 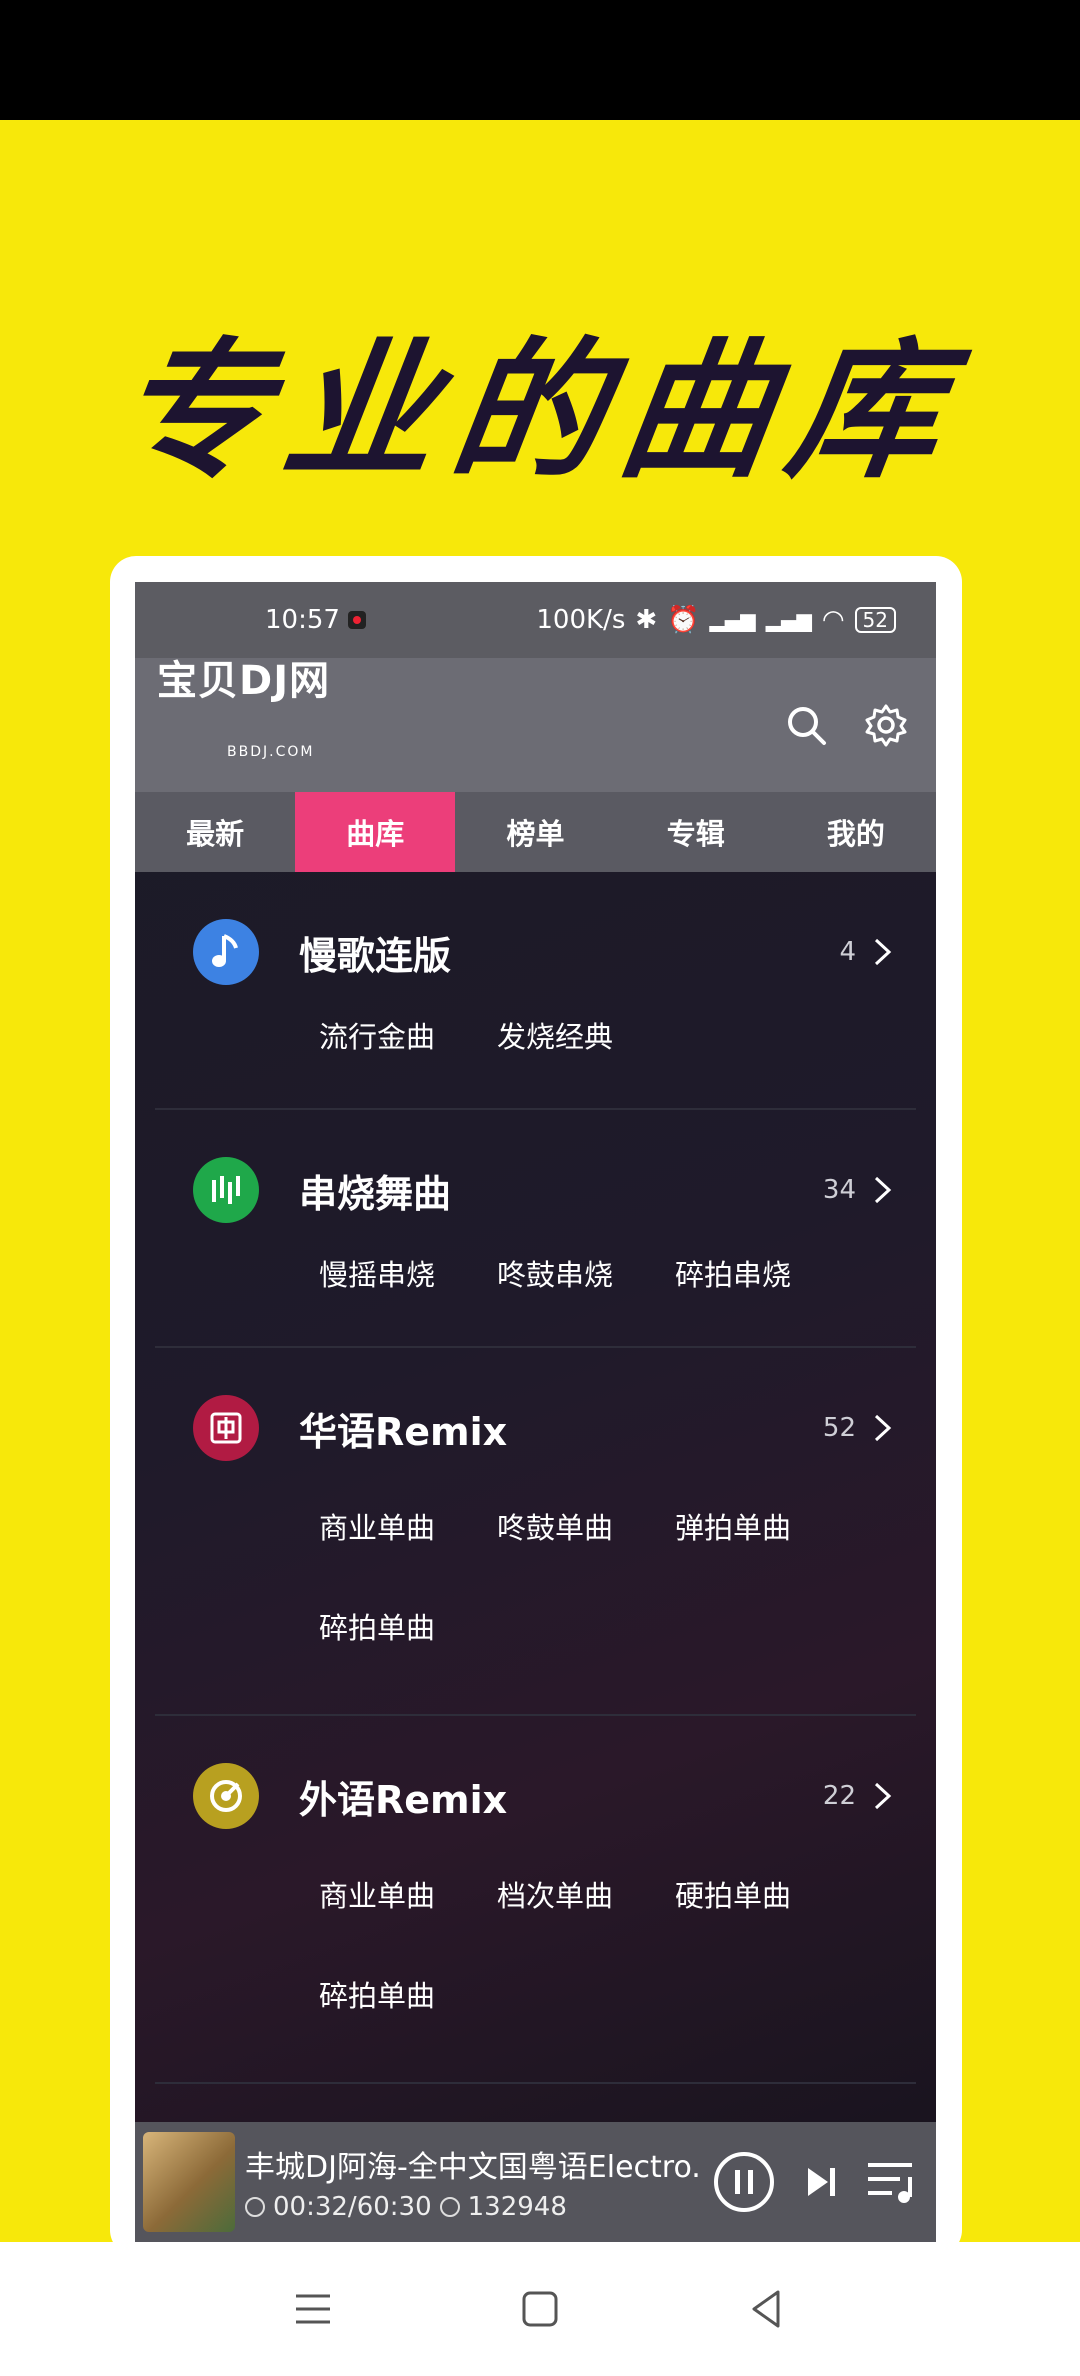 I want to click on status-bar: 10:57 100K/s ✱ ⏰ ▂▄▆ ▂▄▆ ◠ 52, so click(x=535, y=620).